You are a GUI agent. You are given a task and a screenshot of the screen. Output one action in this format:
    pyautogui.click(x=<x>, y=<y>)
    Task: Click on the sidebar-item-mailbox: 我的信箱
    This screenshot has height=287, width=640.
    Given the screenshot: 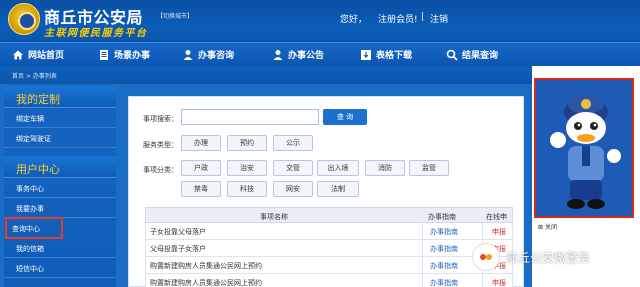 What is the action you would take?
    pyautogui.click(x=60, y=248)
    